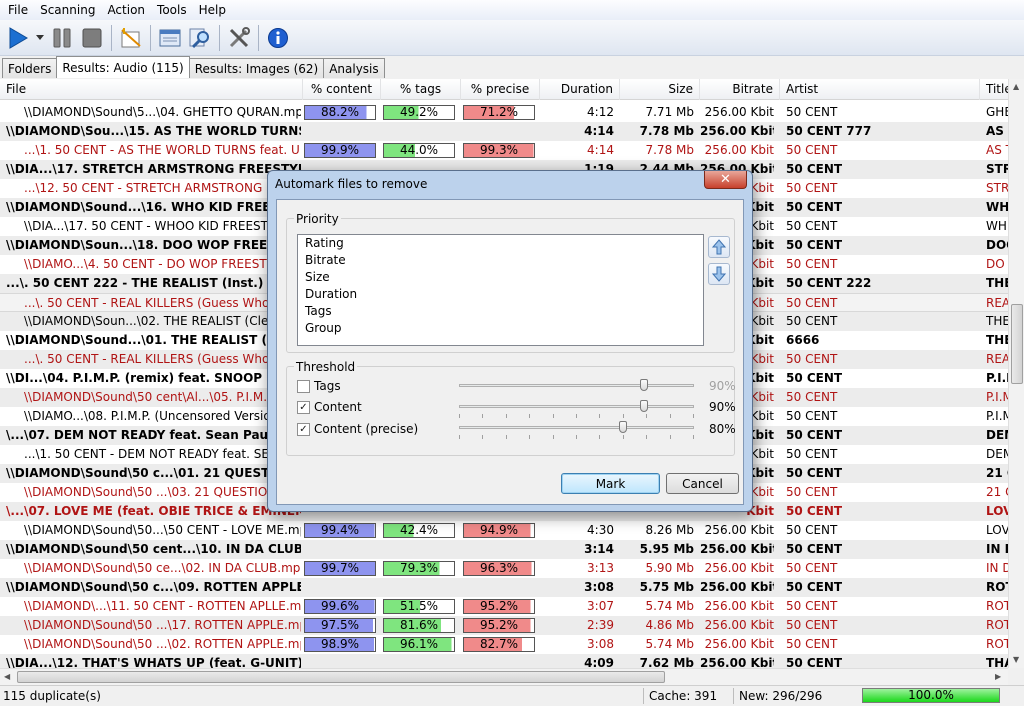  Describe the element at coordinates (660, 89) in the screenshot. I see `column-header-size: Size` at that location.